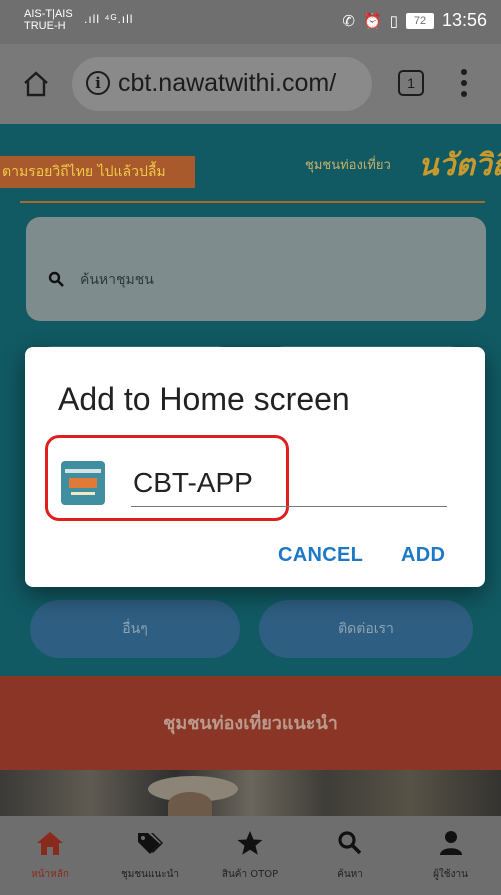  I want to click on url-text: cbt.nawatwithi.com/, so click(227, 83).